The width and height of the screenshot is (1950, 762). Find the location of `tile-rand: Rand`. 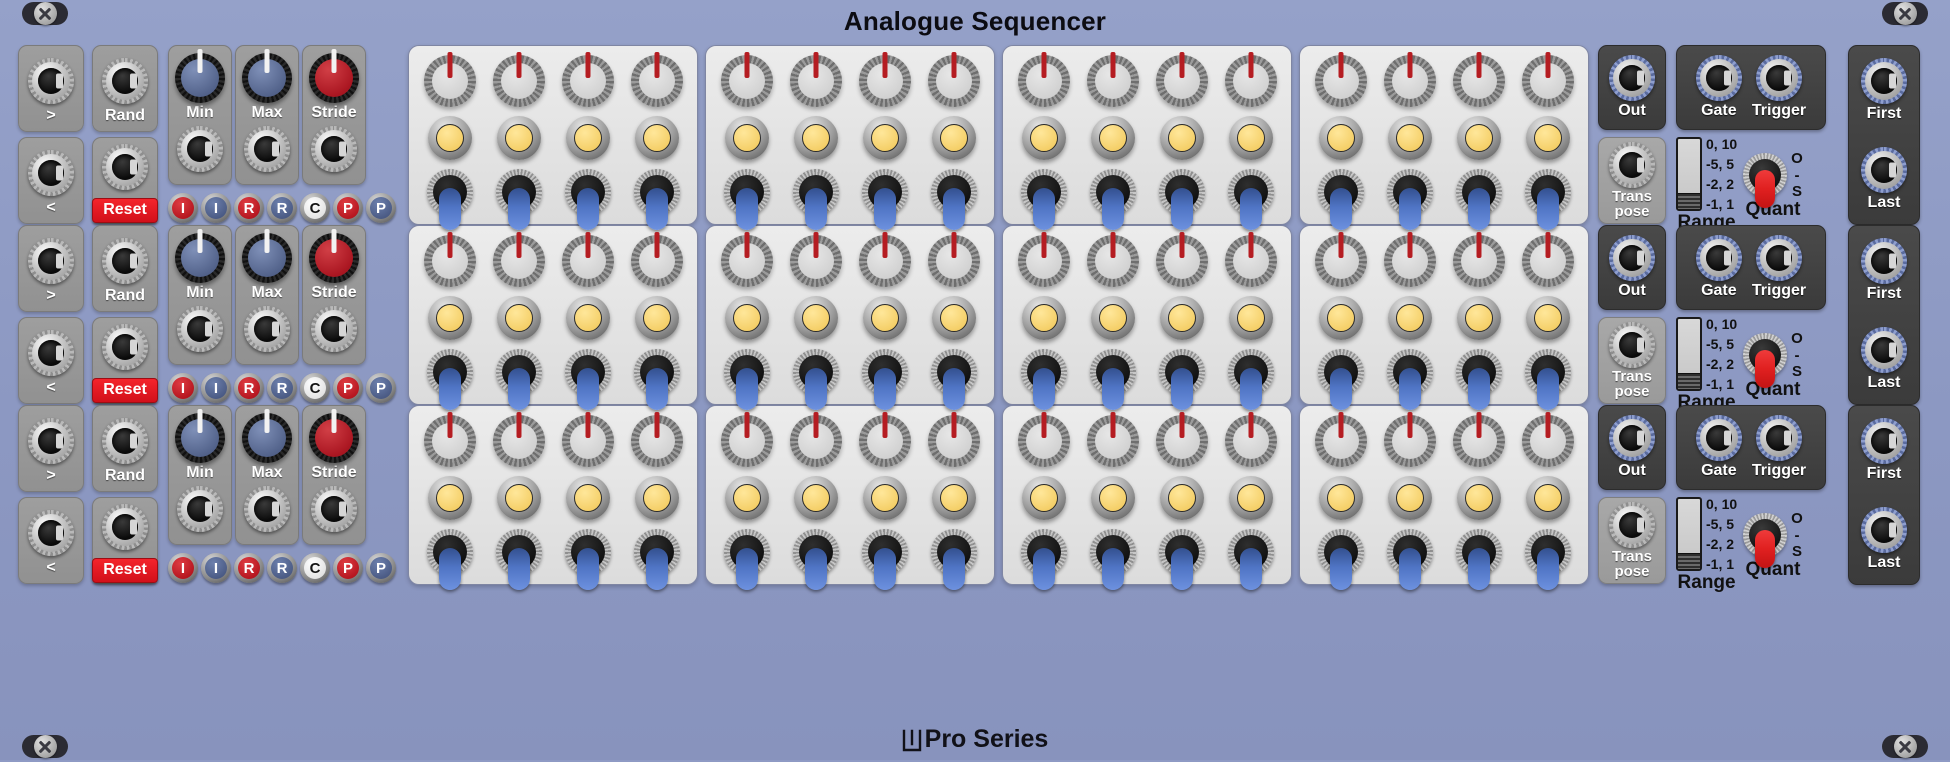

tile-rand: Rand is located at coordinates (125, 88).